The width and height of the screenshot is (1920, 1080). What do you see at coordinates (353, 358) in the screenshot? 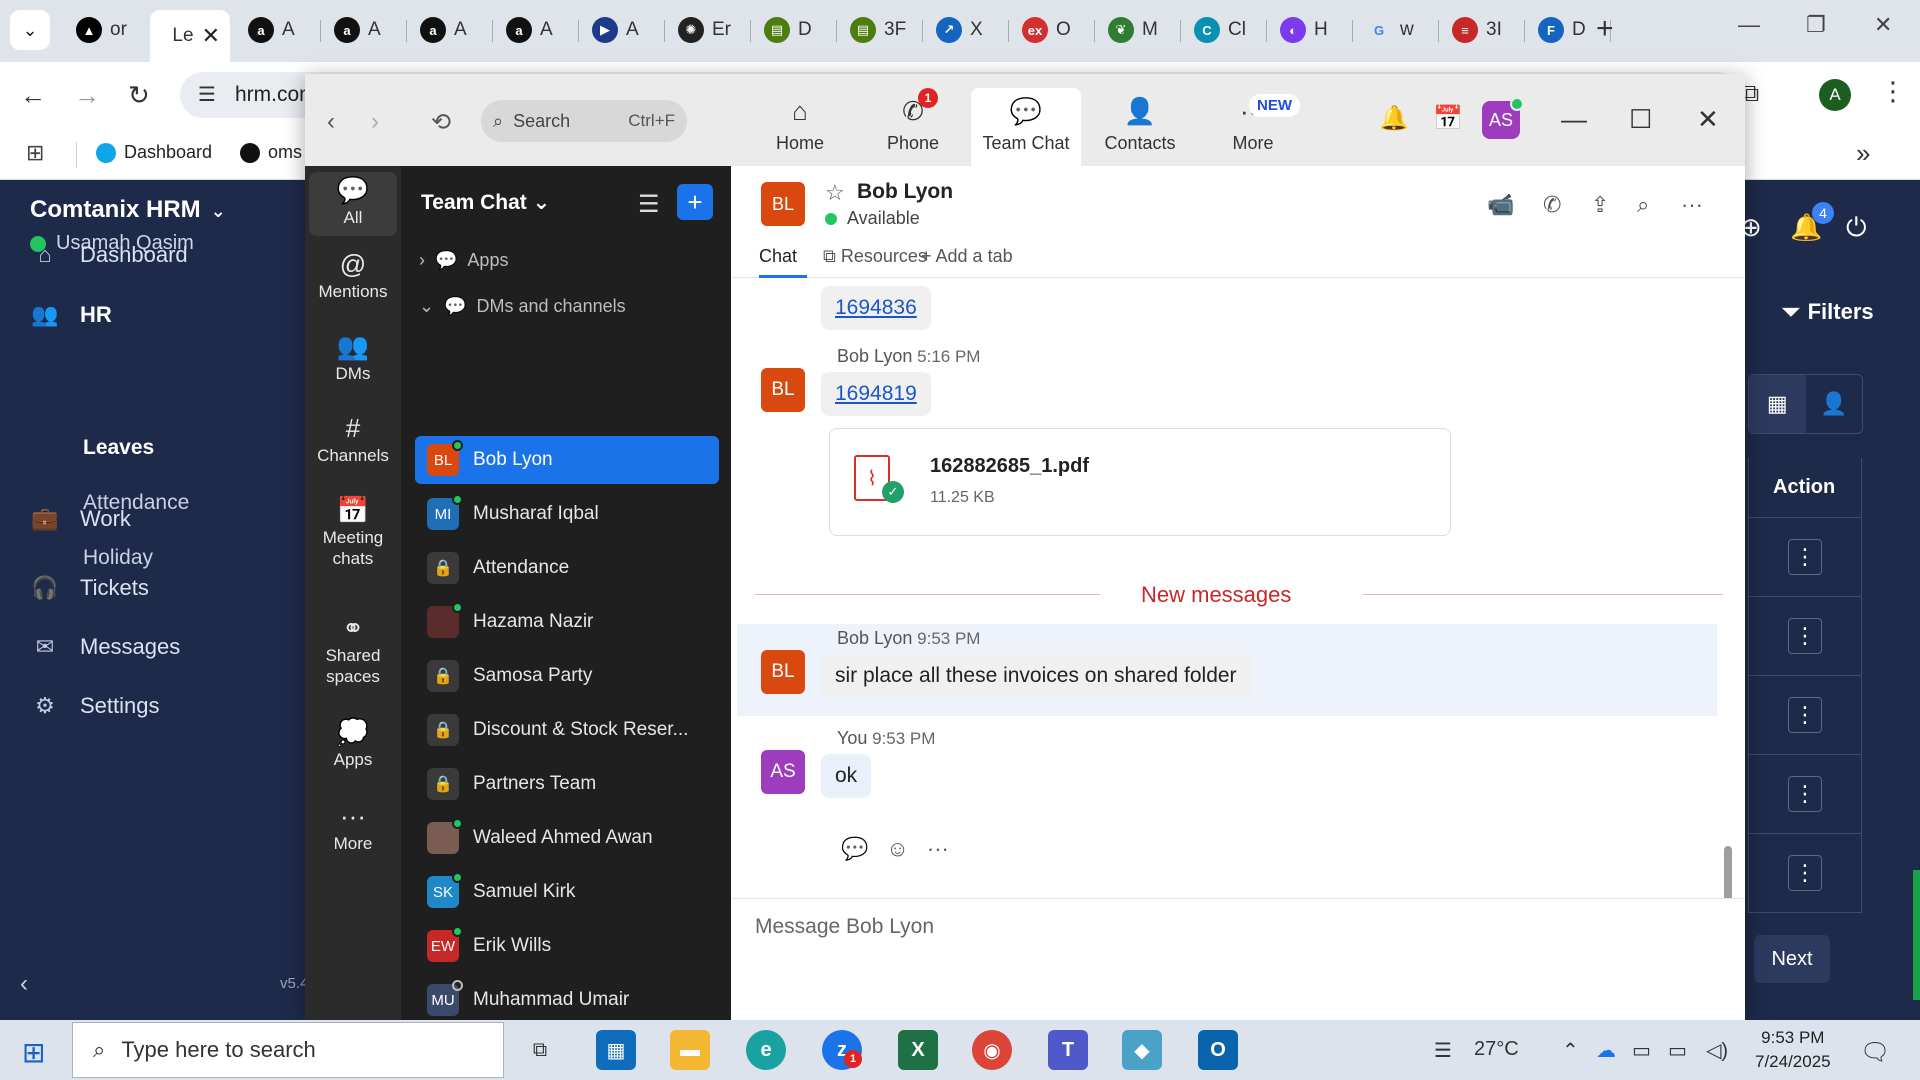
I see `rail-dms: 👥 DMs` at bounding box center [353, 358].